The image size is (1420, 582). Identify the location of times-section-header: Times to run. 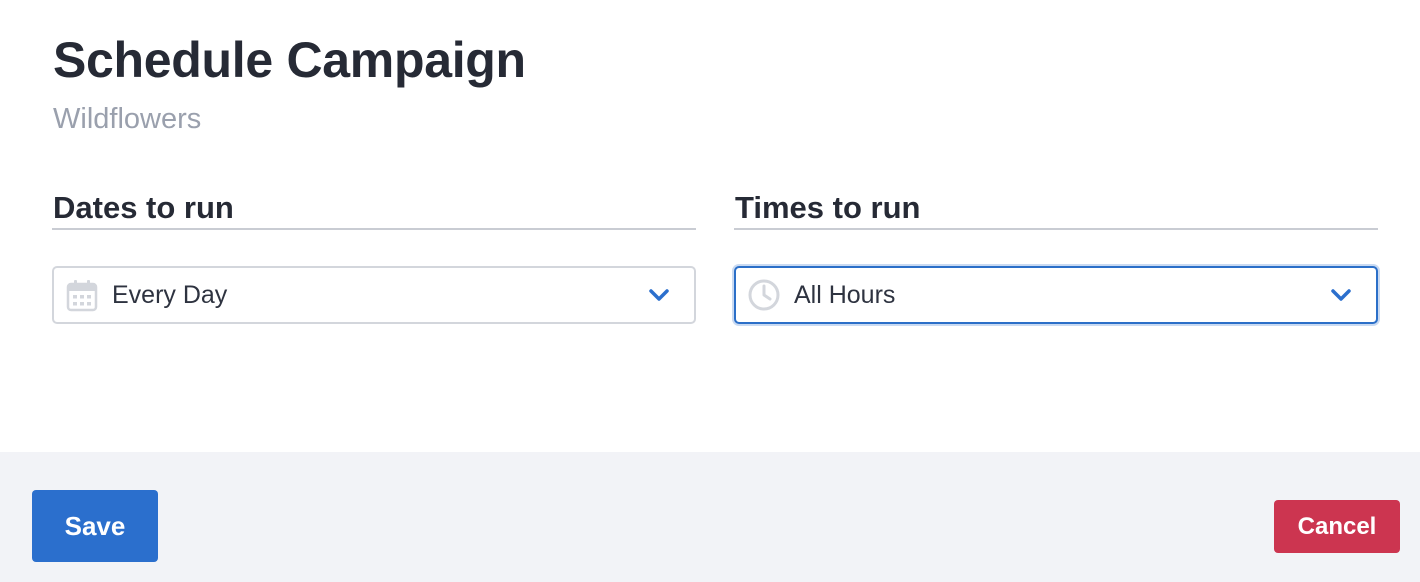
(1056, 209).